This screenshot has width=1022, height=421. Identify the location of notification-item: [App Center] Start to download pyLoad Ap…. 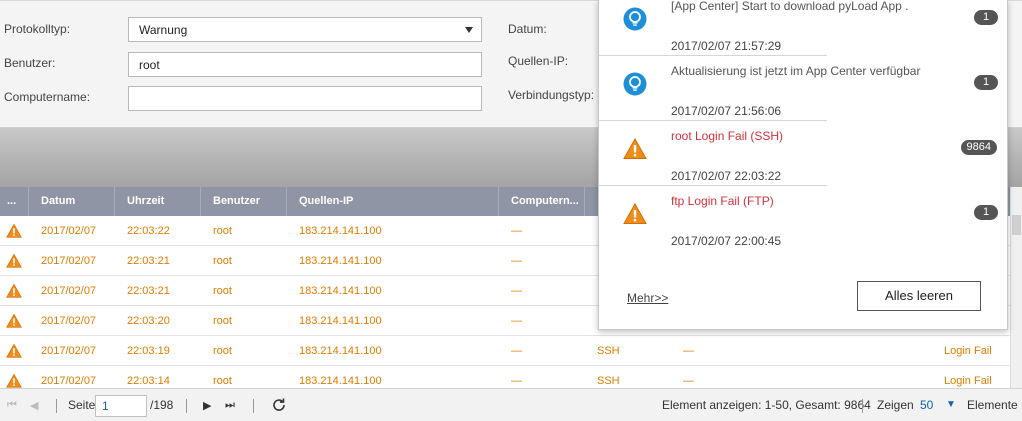
(804, 29).